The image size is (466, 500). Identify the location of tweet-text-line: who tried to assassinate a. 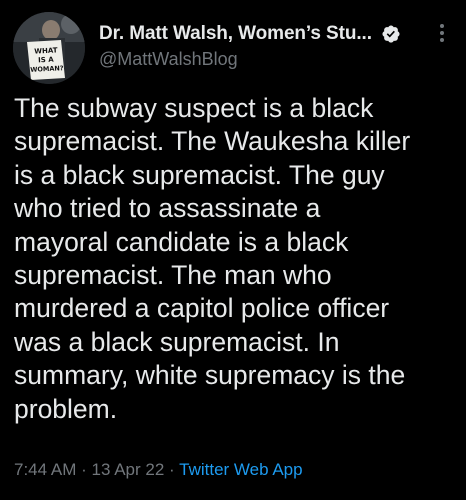
(167, 208).